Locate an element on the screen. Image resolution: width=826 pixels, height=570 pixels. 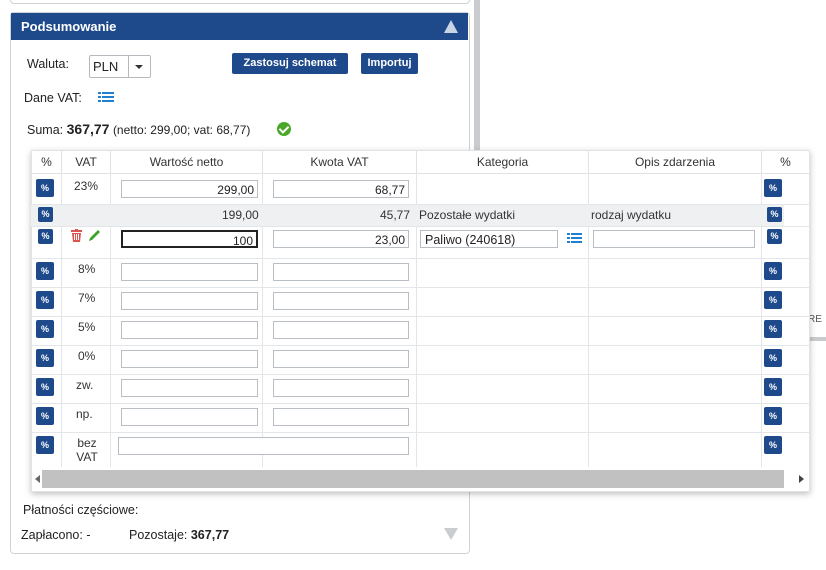
remaining-label: Pozostaje: is located at coordinates (158, 535).